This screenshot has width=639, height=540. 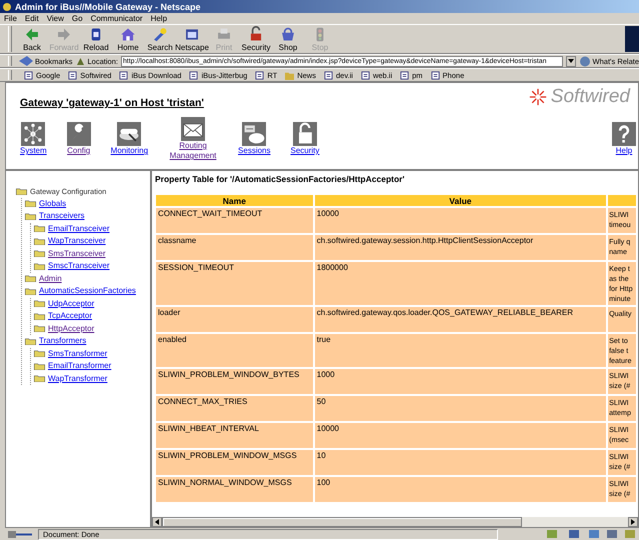 What do you see at coordinates (234, 381) in the screenshot?
I see `table-cell: SLIWIN_PROBLEM_WINDOW_BYTES` at bounding box center [234, 381].